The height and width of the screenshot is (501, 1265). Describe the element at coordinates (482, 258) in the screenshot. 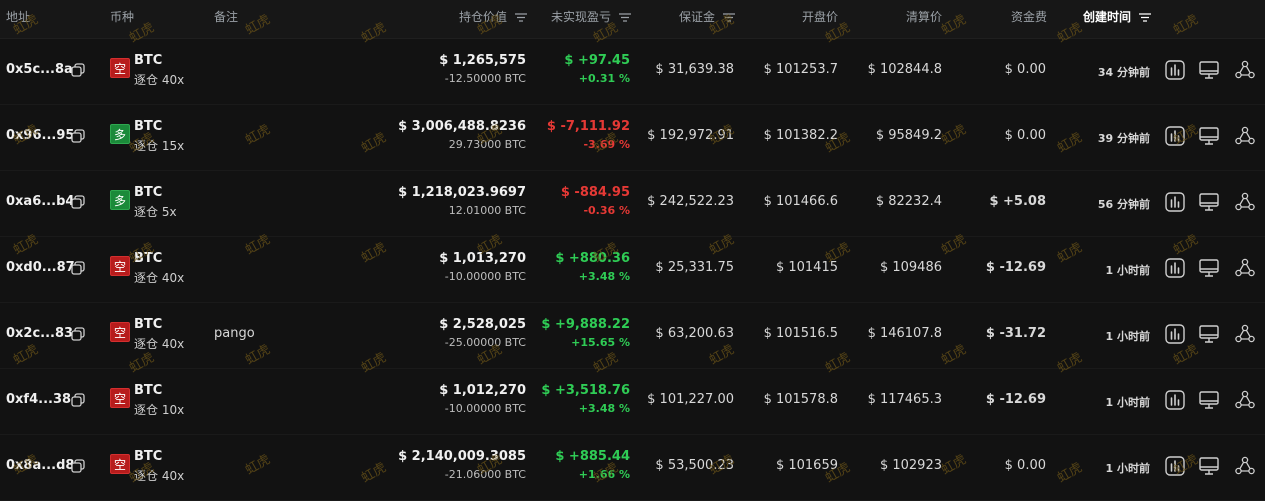

I see `position-value: $ 1,013,270` at that location.